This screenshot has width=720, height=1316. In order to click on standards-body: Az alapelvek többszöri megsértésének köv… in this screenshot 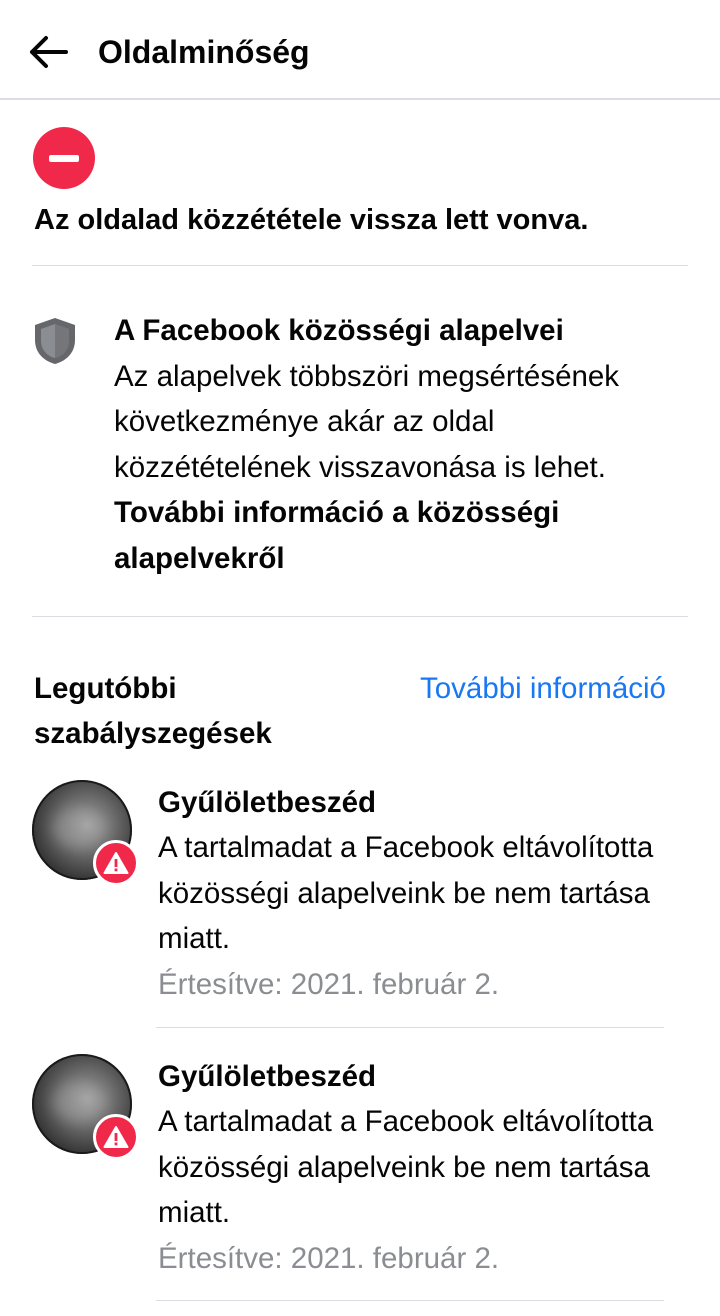, I will do `click(367, 421)`.